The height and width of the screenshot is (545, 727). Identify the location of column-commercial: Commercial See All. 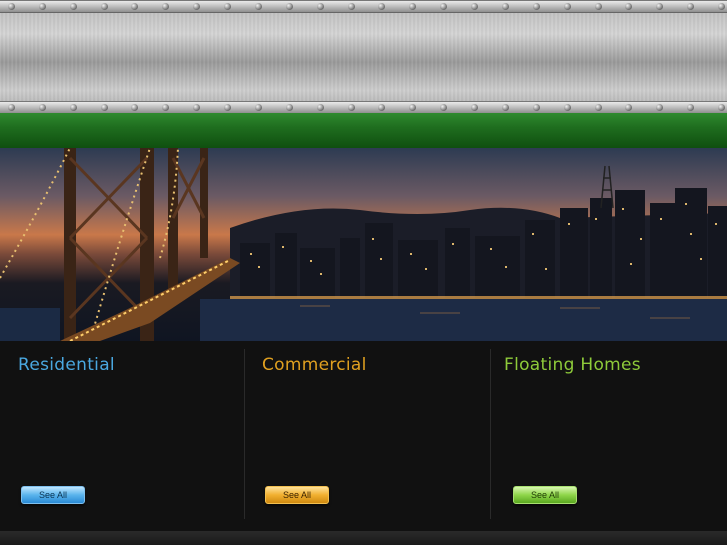
(367, 436).